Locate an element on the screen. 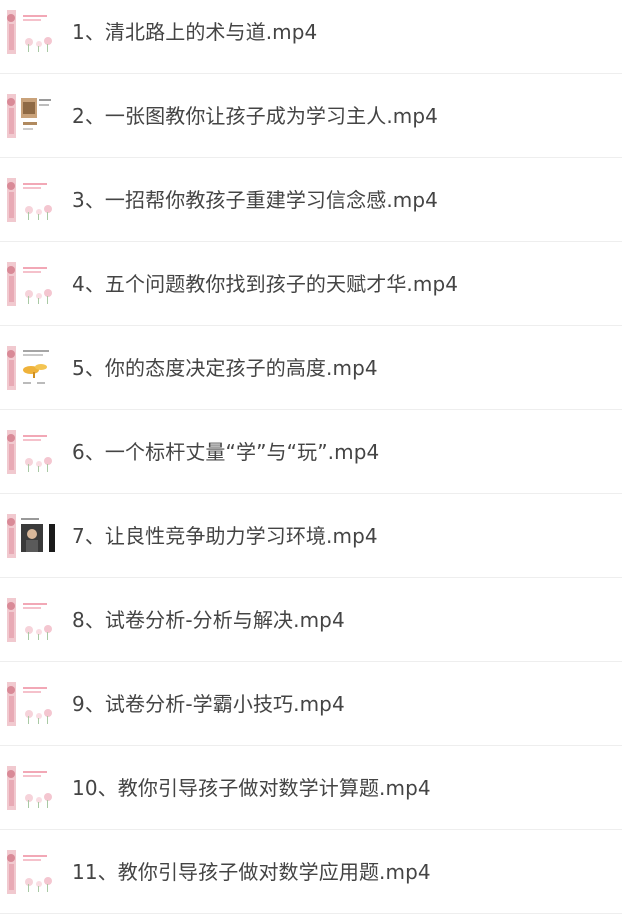  file-row-9: 9、试卷分析-学霸小技巧.mp4 is located at coordinates (311, 704).